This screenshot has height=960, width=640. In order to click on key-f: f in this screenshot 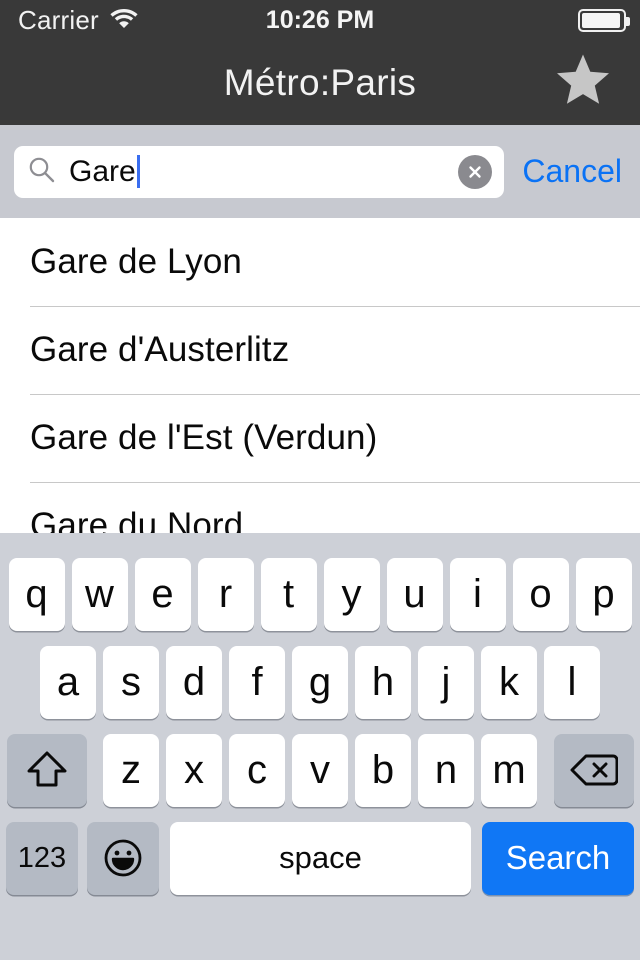, I will do `click(257, 682)`.